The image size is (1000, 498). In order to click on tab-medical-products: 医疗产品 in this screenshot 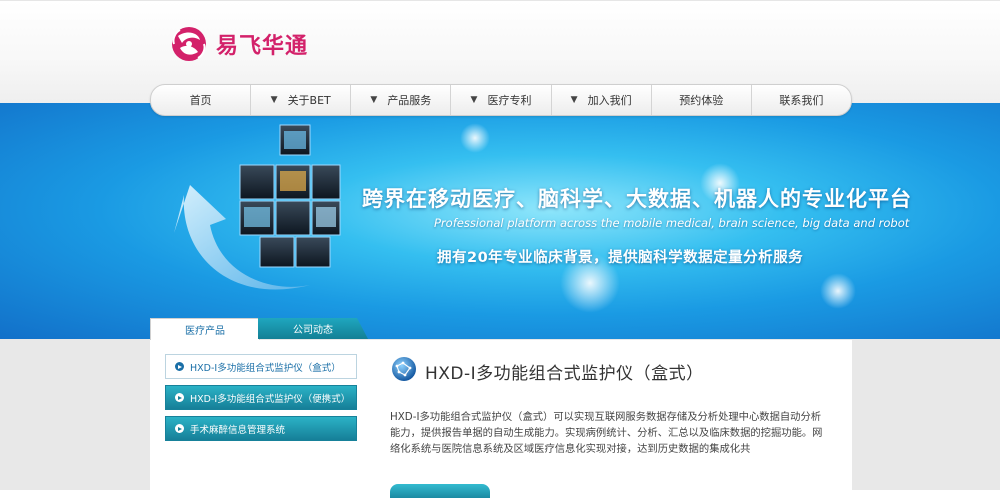, I will do `click(205, 329)`.